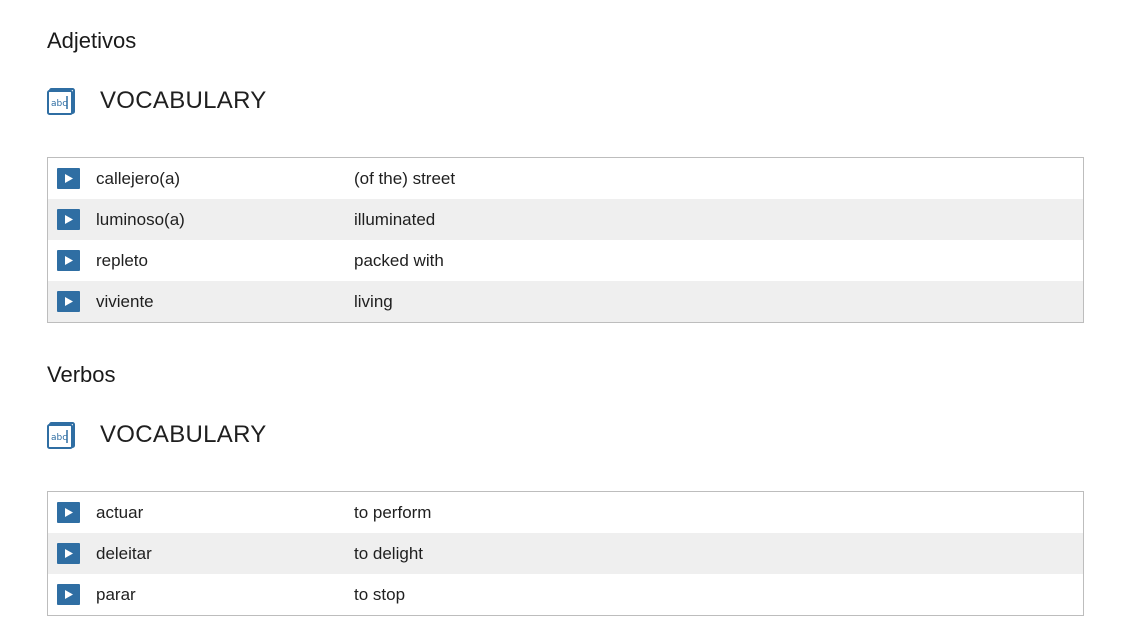 This screenshot has height=638, width=1144. What do you see at coordinates (393, 512) in the screenshot?
I see `meaning: to perform` at bounding box center [393, 512].